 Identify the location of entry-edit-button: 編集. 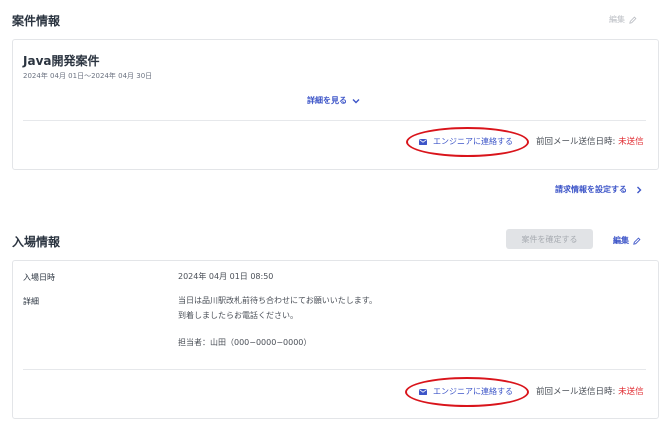
(627, 240).